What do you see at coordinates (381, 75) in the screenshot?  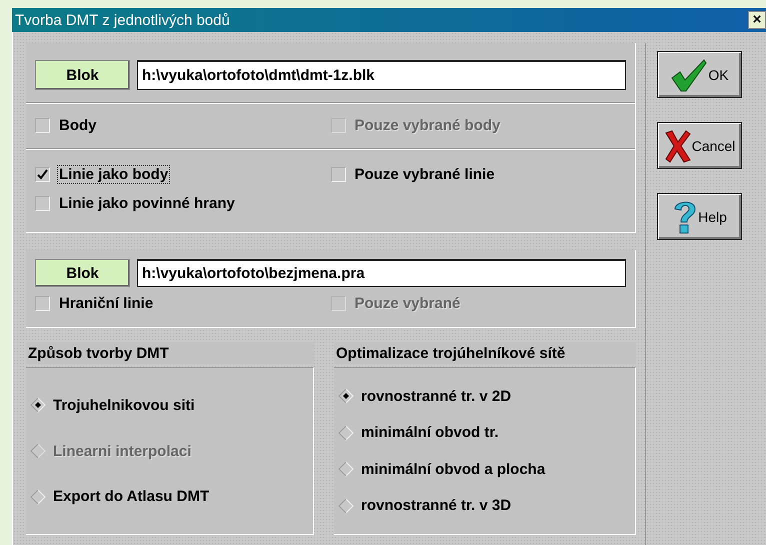 I see `path-field: h:\vyuka\ortofoto\dmt\dmt-1z.blk` at bounding box center [381, 75].